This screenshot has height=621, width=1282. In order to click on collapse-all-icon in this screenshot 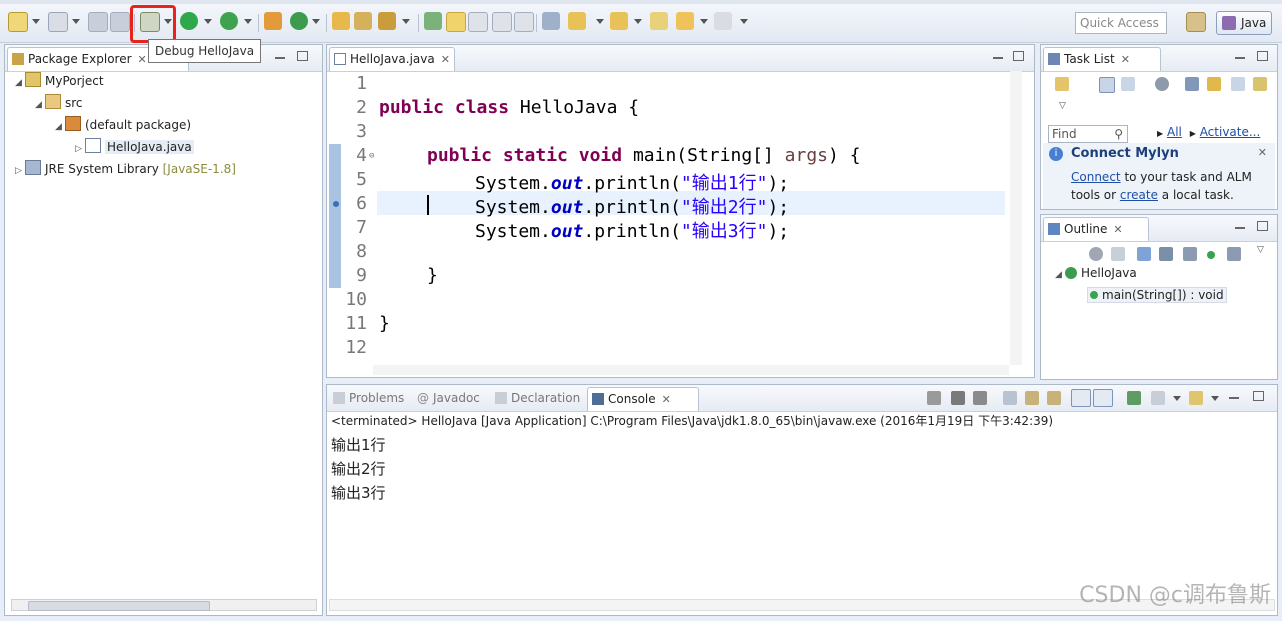, I will do `click(1238, 84)`.